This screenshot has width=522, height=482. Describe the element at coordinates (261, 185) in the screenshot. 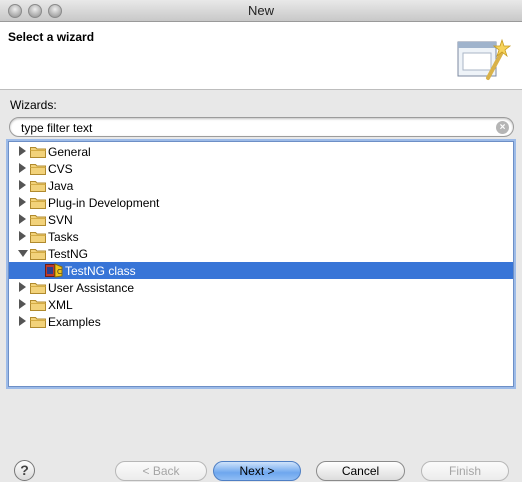

I see `tree-folder-java: Java` at that location.